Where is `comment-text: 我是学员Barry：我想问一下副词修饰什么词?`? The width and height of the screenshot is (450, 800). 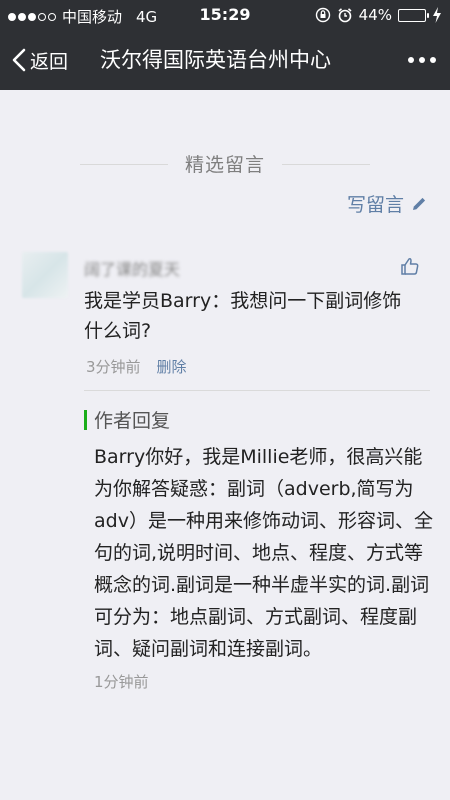 comment-text: 我是学员Barry：我想问一下副词修饰什么词? is located at coordinates (243, 316).